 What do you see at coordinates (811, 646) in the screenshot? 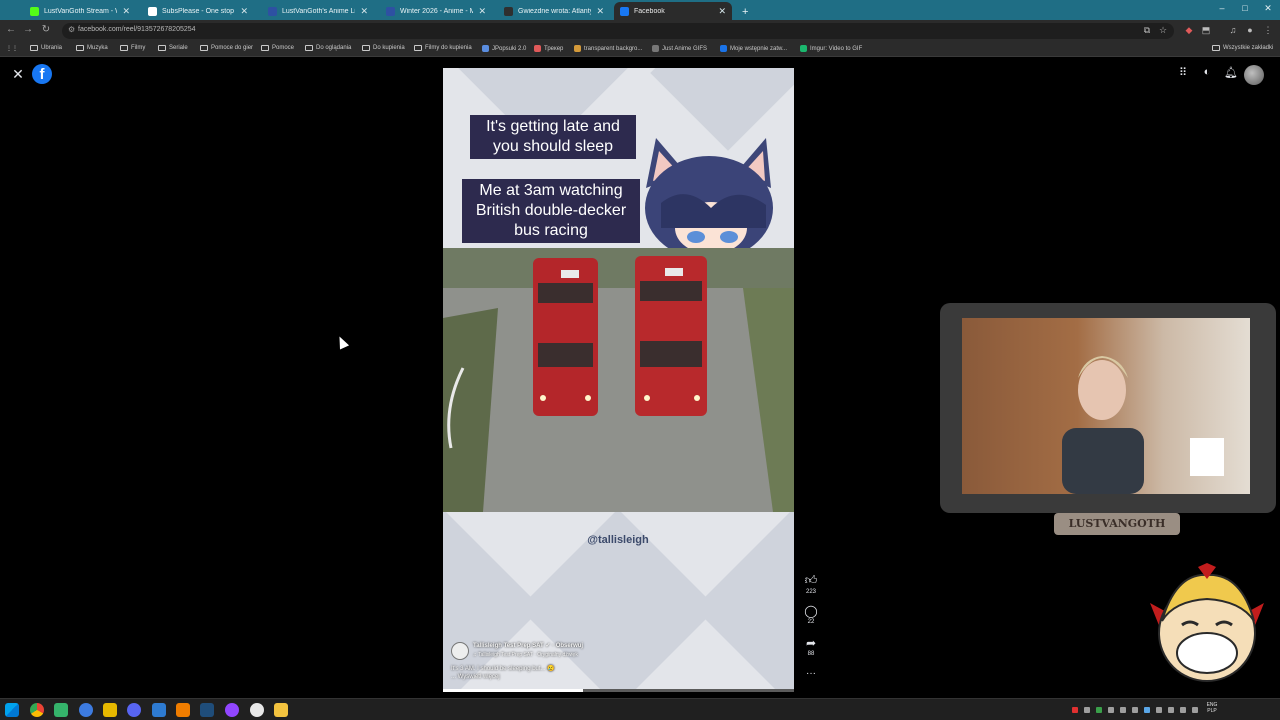
I see `share-button: ➦ 88` at bounding box center [811, 646].